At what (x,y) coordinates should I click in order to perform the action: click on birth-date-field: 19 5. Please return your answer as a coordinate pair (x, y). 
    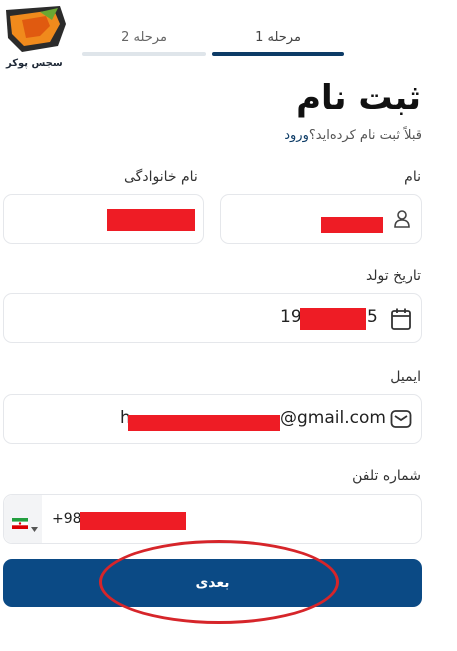
    Looking at the image, I should click on (212, 318).